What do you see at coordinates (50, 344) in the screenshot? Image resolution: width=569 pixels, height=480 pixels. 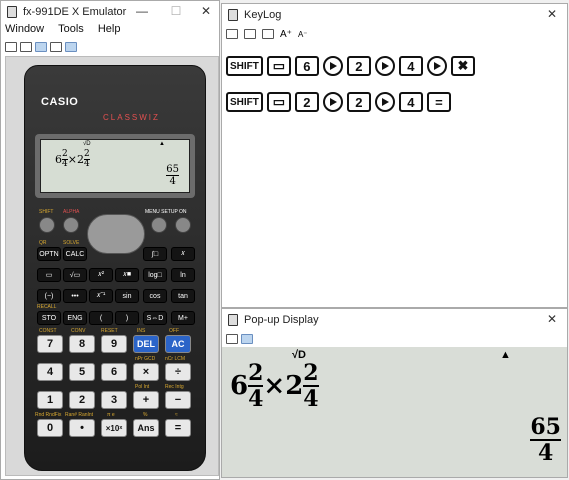 I see `key-7: 7` at bounding box center [50, 344].